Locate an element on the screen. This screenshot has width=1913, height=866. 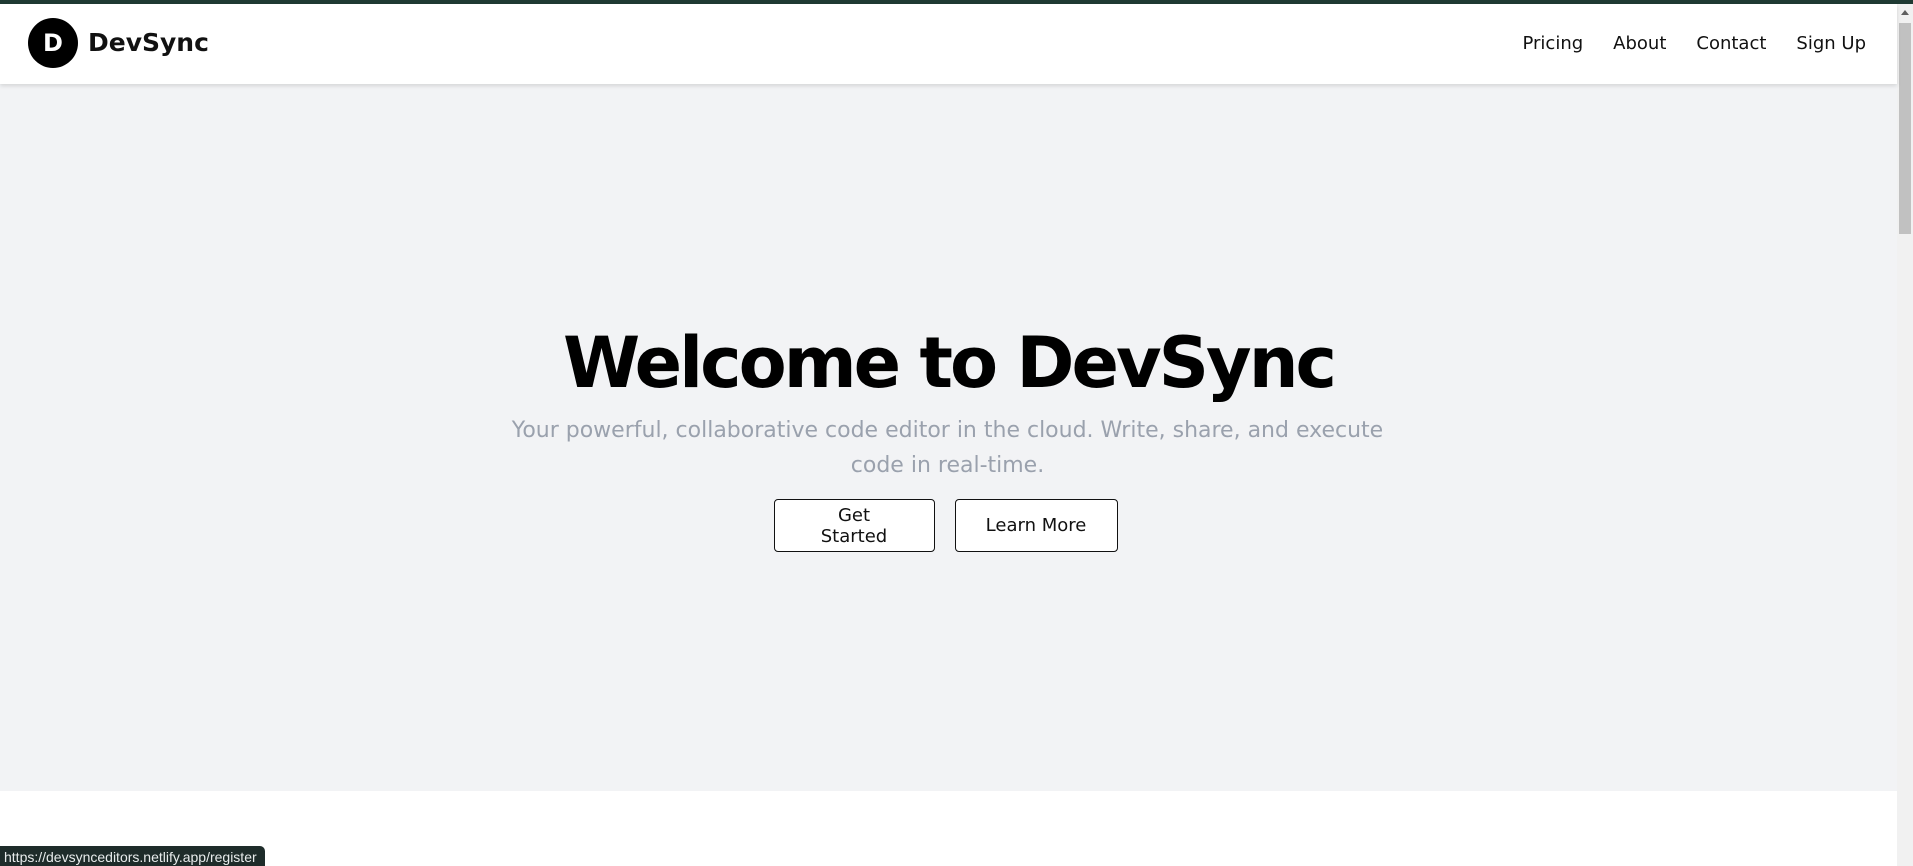
nav-links: Pricing About Contact Sign Up is located at coordinates (1694, 43).